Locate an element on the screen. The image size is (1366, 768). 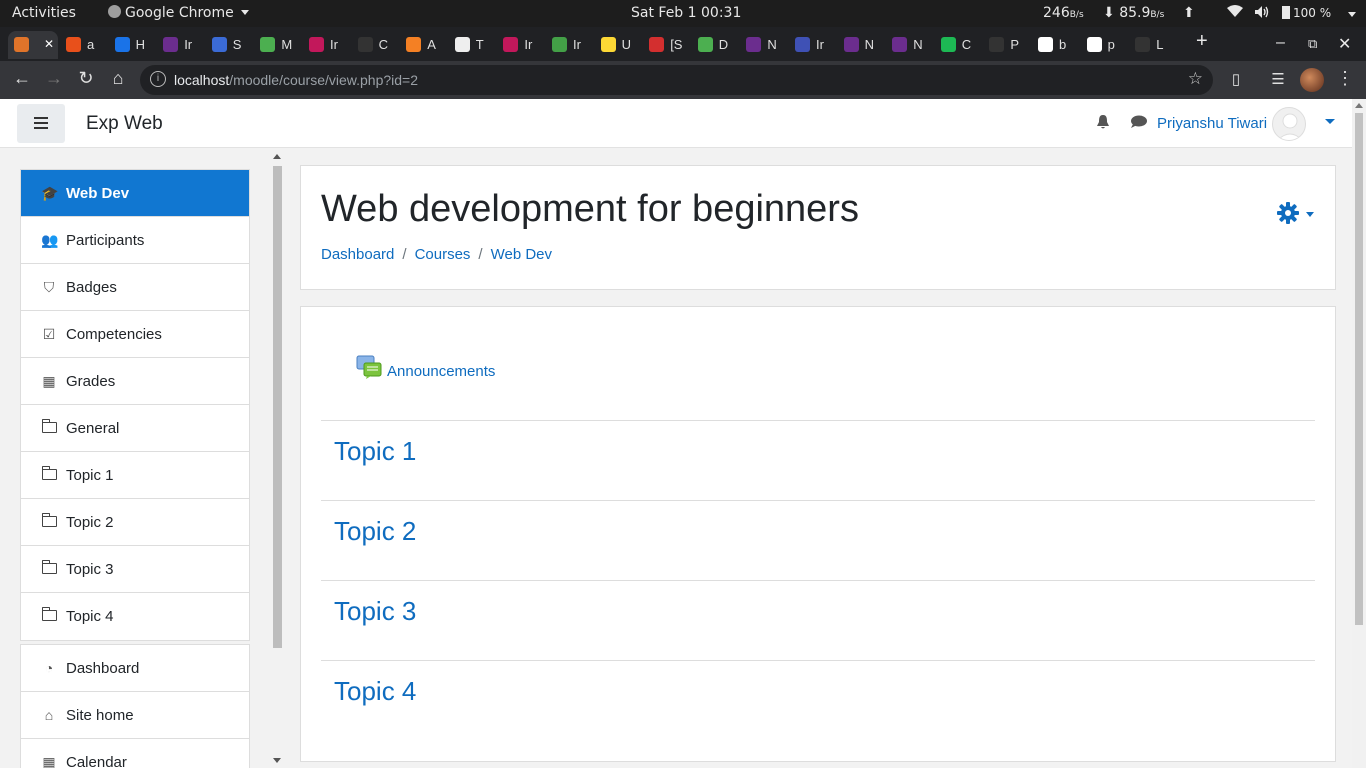
url-text: localhost/moodle/course/view.php?id=2 is located at coordinates (296, 80).